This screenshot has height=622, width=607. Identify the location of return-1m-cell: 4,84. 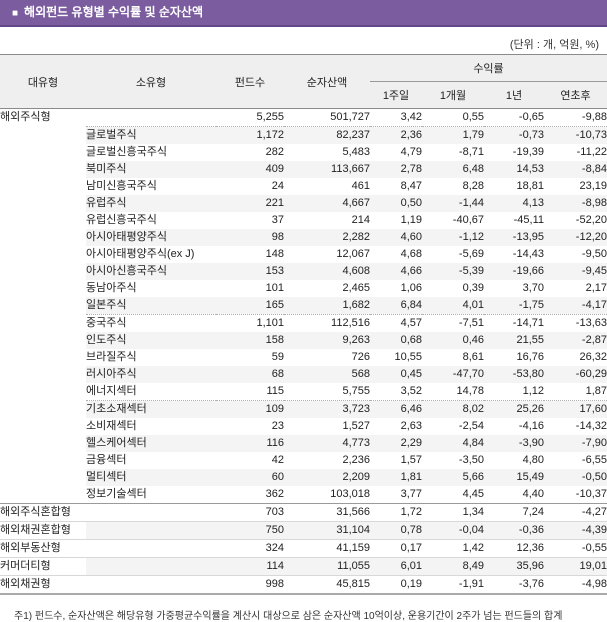
(453, 443).